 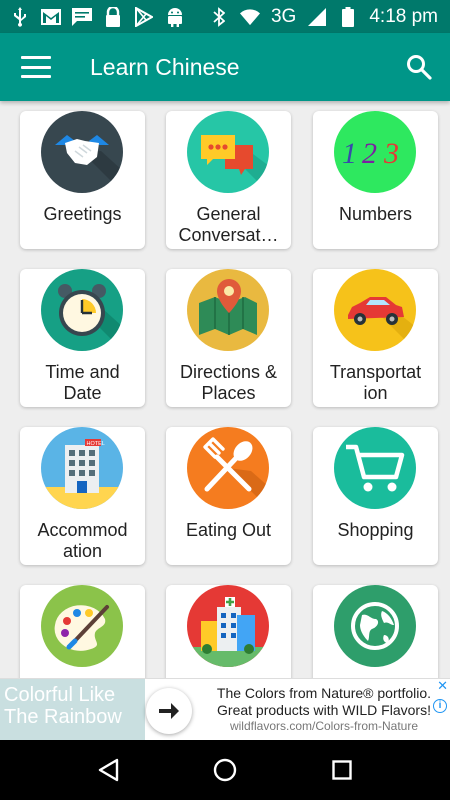 What do you see at coordinates (249, 17) in the screenshot?
I see `wifi-icon` at bounding box center [249, 17].